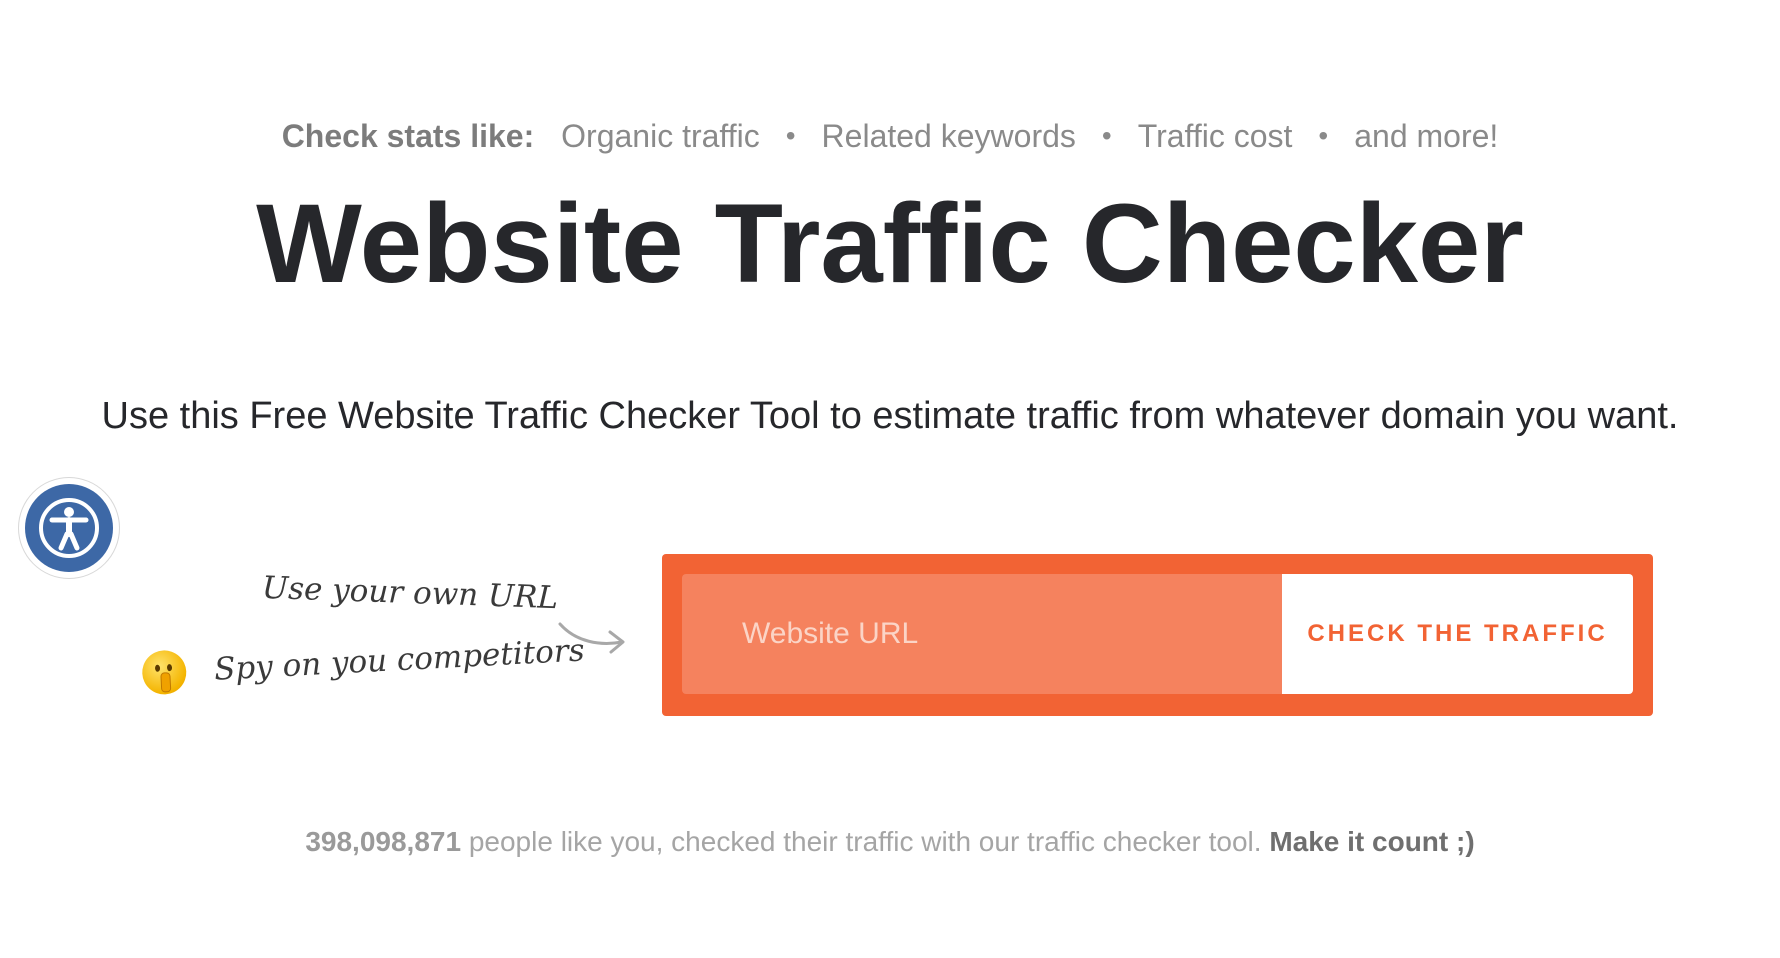 The width and height of the screenshot is (1780, 958). I want to click on counter-cta: Make it count ;), so click(1372, 841).